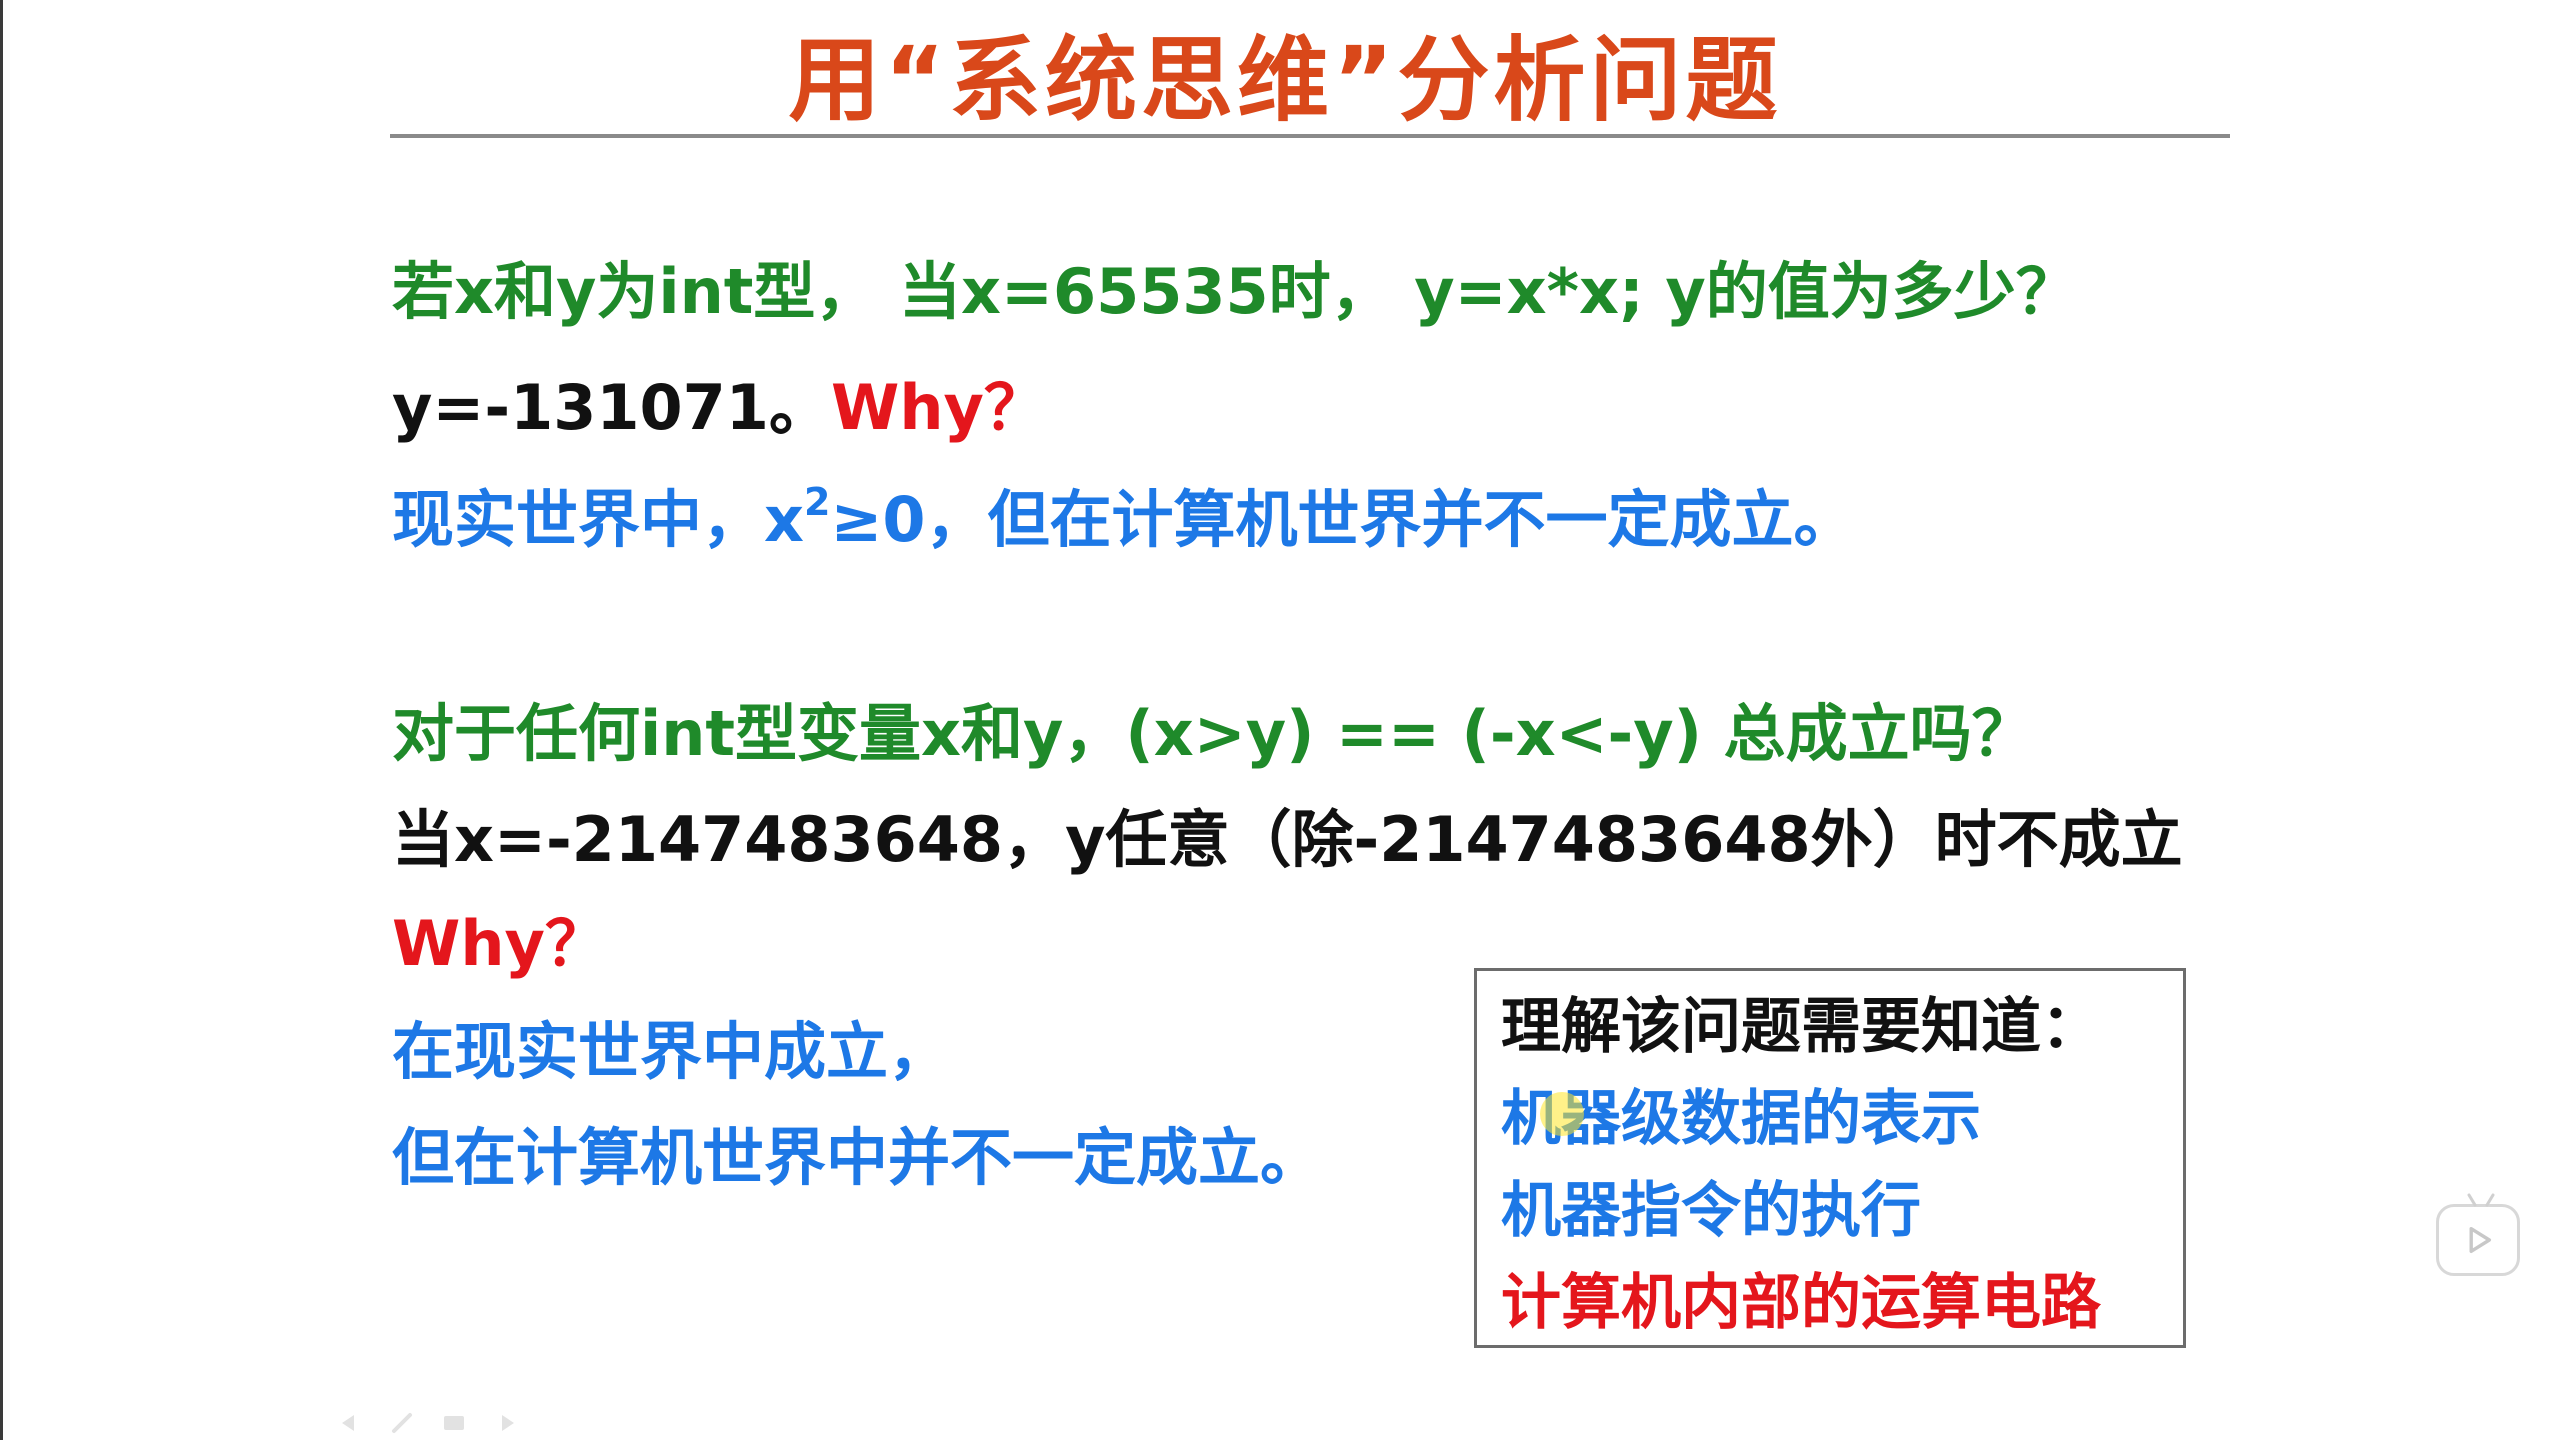 The image size is (2560, 1440). Describe the element at coordinates (454, 1423) in the screenshot. I see `menu-icon` at that location.